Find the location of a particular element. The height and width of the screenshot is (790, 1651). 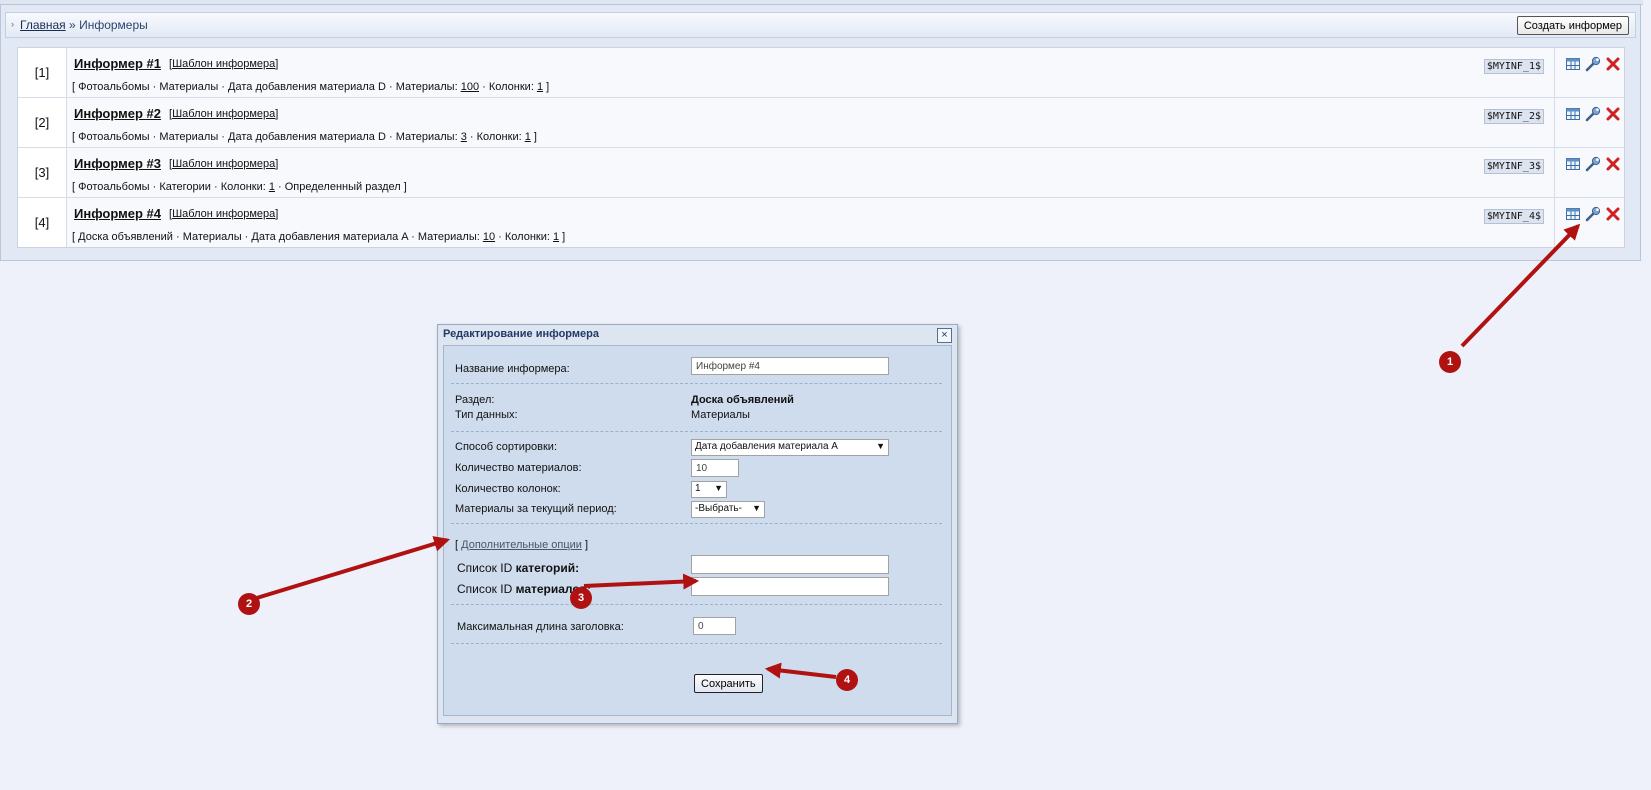

advanced-options-link: Дополнительные опции is located at coordinates (521, 545).